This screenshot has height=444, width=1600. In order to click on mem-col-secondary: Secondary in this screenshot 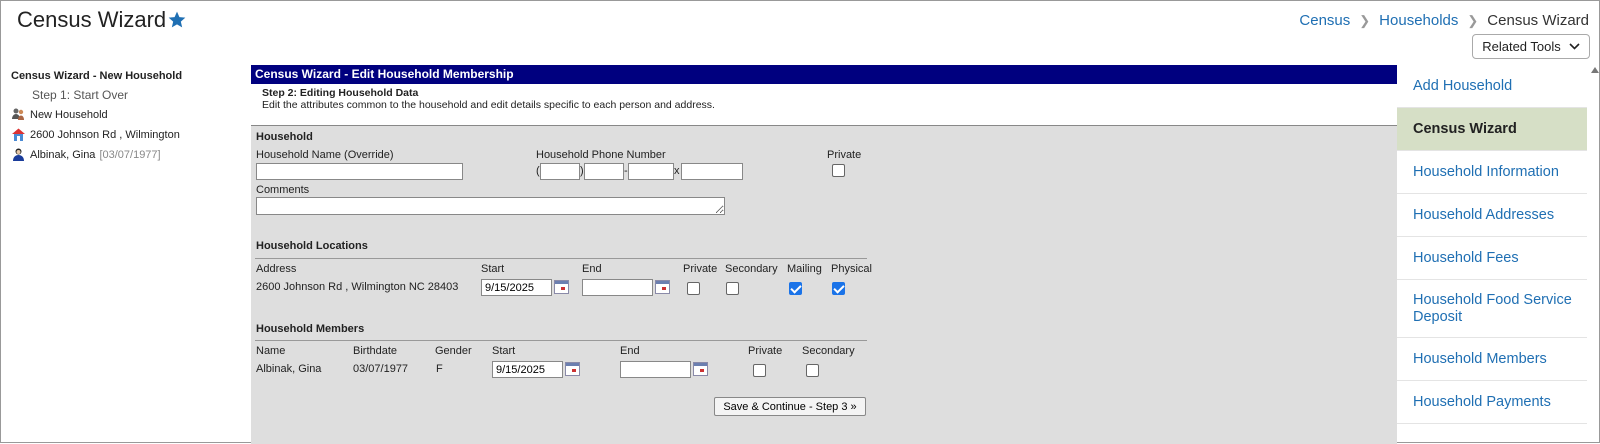, I will do `click(828, 351)`.